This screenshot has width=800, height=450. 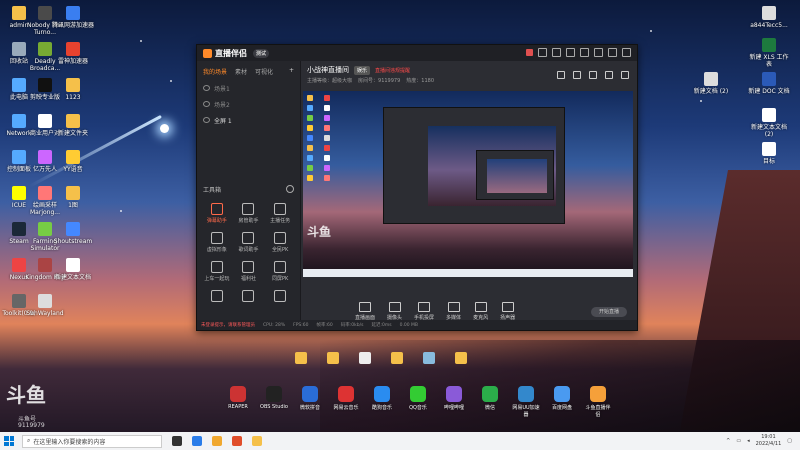 What do you see at coordinates (507, 311) in the screenshot?
I see `speaker-button: 扬声器` at bounding box center [507, 311].